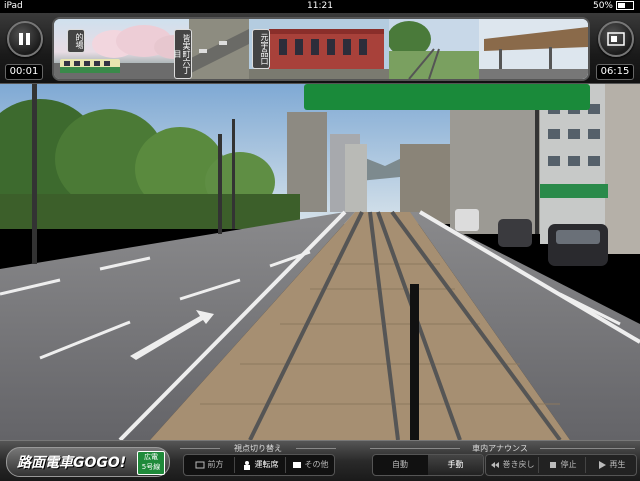  Describe the element at coordinates (500, 448) in the screenshot. I see `announce-label: 車内アナウンス` at that location.